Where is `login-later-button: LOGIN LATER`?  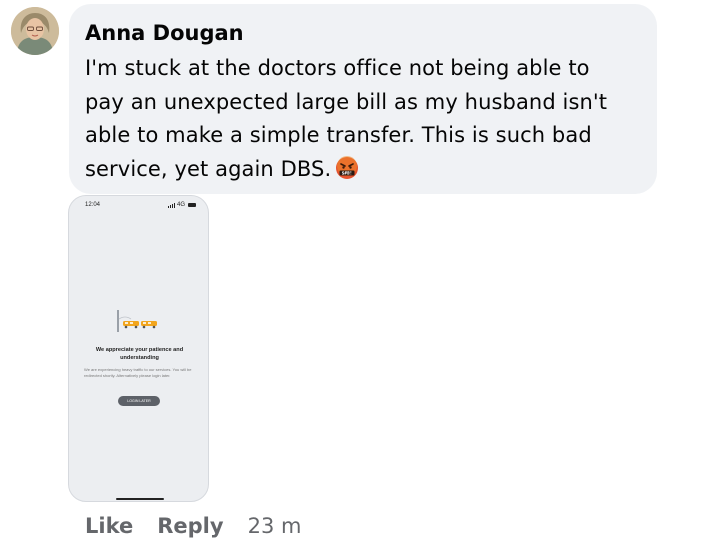
login-later-button: LOGIN LATER is located at coordinates (139, 401).